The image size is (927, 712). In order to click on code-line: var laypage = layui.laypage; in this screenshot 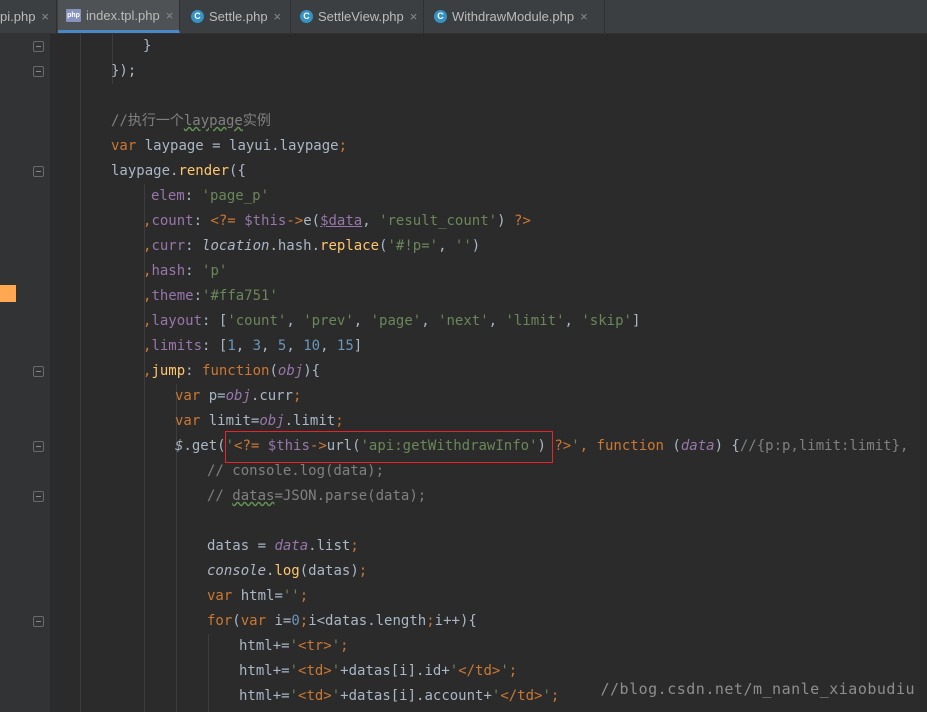, I will do `click(229, 146)`.